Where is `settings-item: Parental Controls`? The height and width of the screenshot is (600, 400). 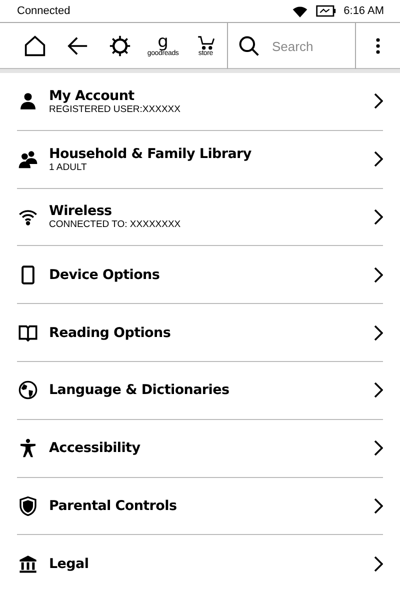
settings-item: Parental Controls is located at coordinates (200, 507).